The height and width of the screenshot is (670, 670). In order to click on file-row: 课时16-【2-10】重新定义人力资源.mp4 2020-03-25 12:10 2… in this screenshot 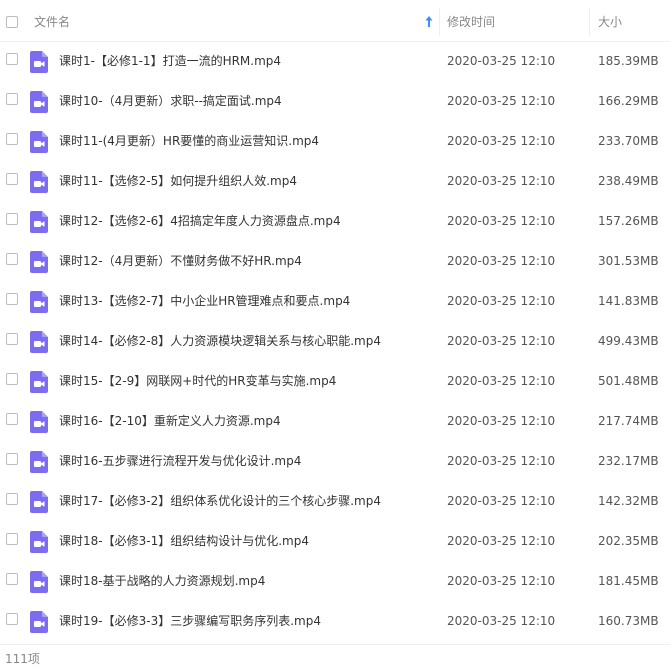, I will do `click(335, 422)`.